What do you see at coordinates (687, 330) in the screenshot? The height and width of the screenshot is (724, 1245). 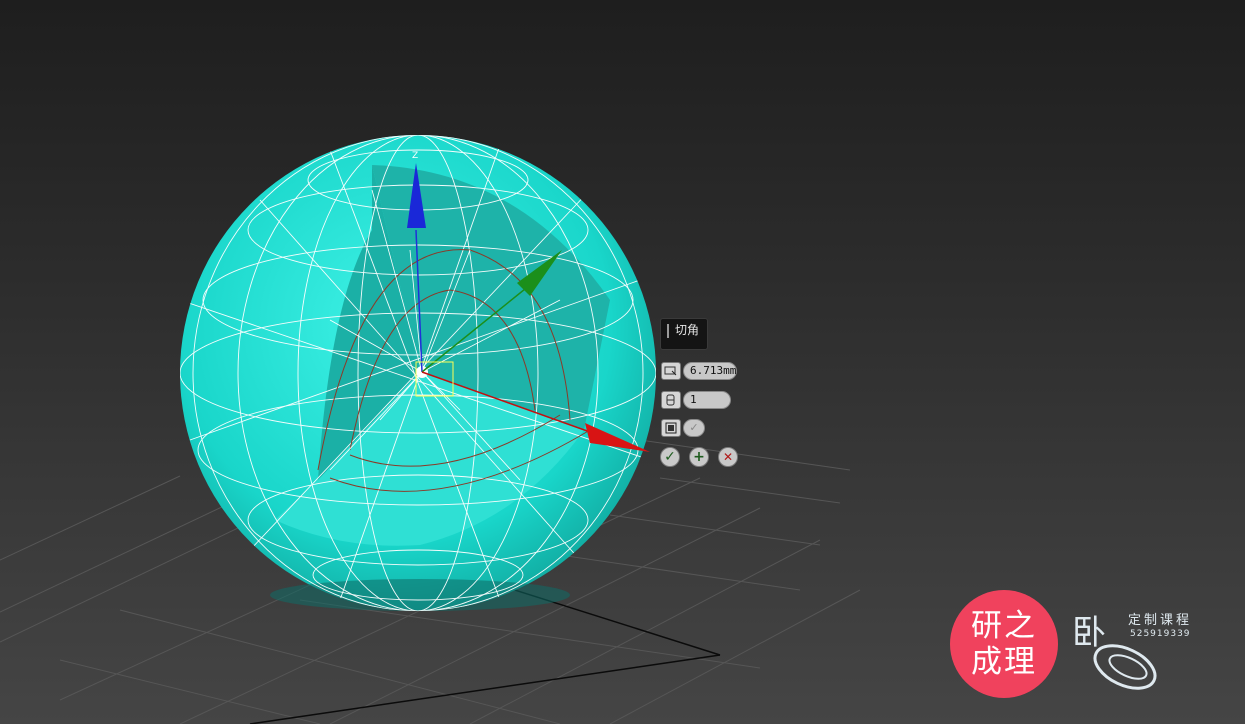 I see `caddy-title-label: 切角` at bounding box center [687, 330].